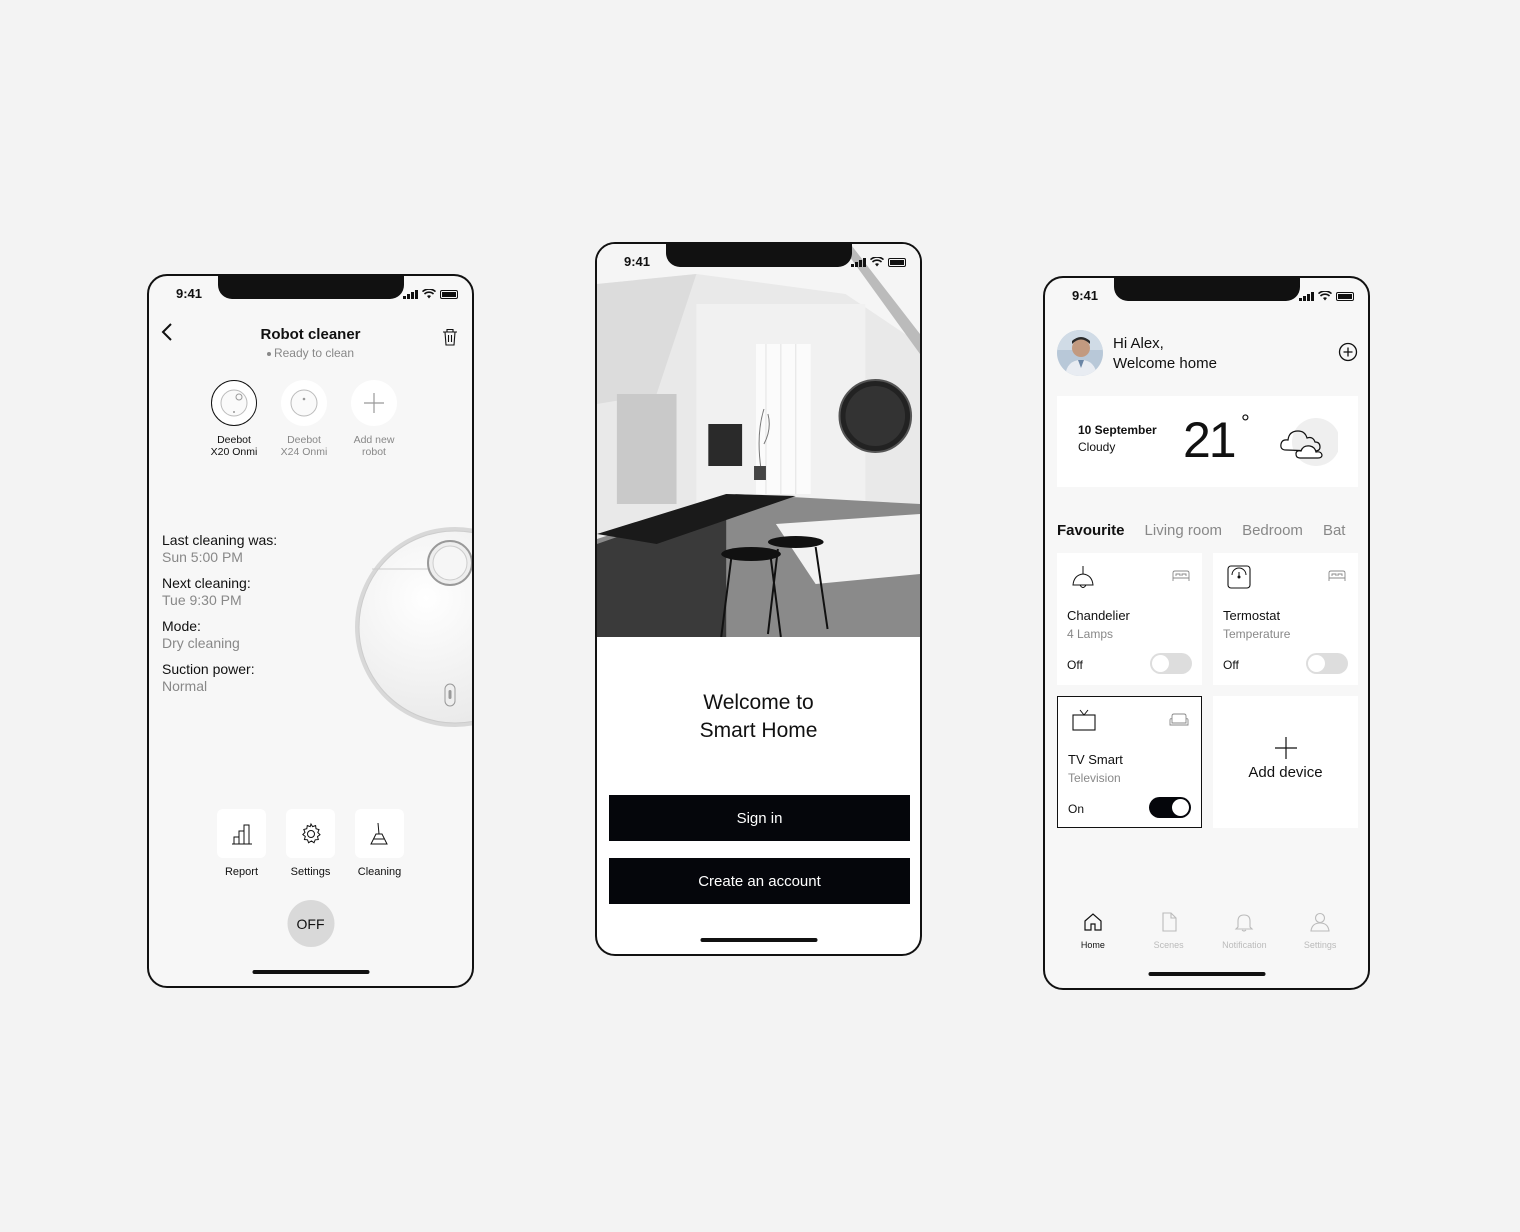 The height and width of the screenshot is (1232, 1520). Describe the element at coordinates (304, 419) in the screenshot. I see `robot-deebot-x24: Deebot X24 Onmi` at that location.